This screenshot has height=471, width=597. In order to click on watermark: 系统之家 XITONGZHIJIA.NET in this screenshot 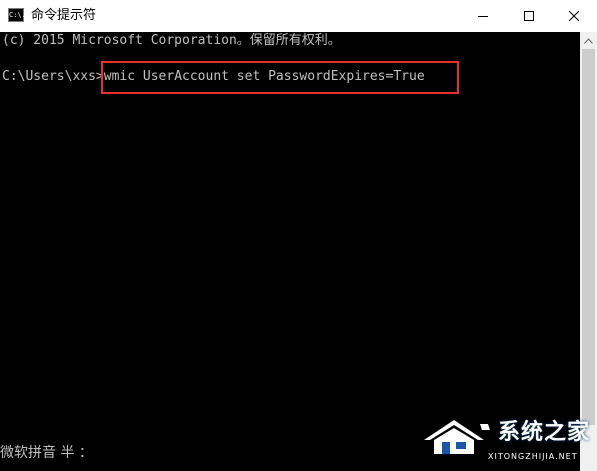, I will do `click(507, 440)`.